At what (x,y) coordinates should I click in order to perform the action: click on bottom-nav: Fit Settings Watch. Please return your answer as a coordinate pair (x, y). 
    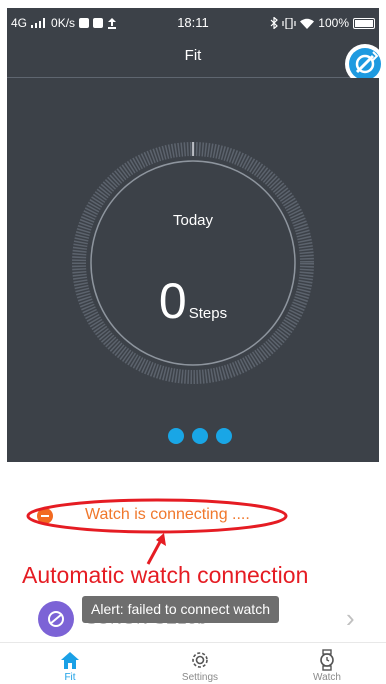
    Looking at the image, I should click on (193, 663).